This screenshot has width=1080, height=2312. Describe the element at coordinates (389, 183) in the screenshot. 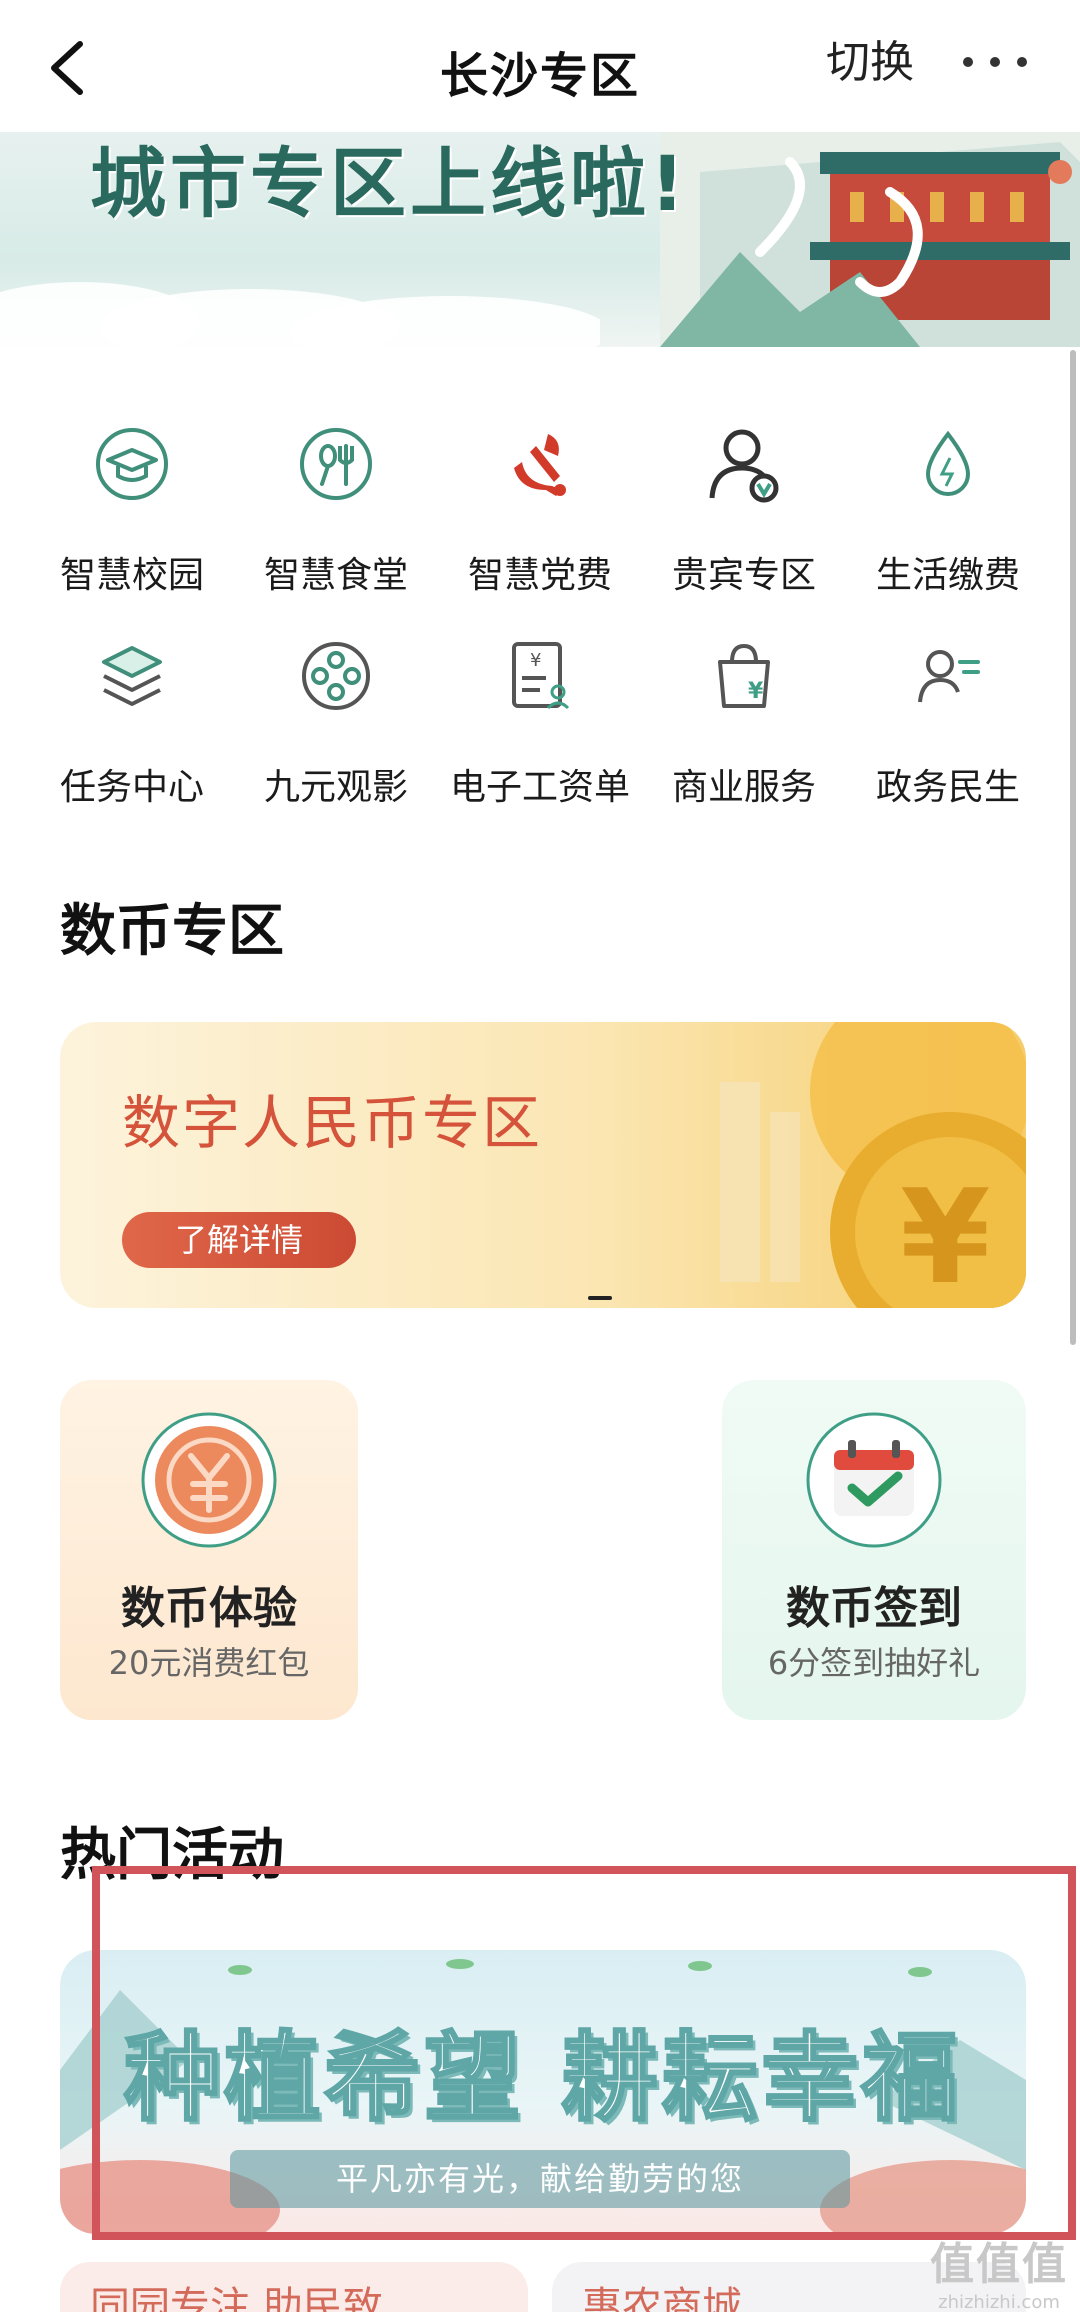

I see `hero-headline: 城市专区上线啦!` at that location.